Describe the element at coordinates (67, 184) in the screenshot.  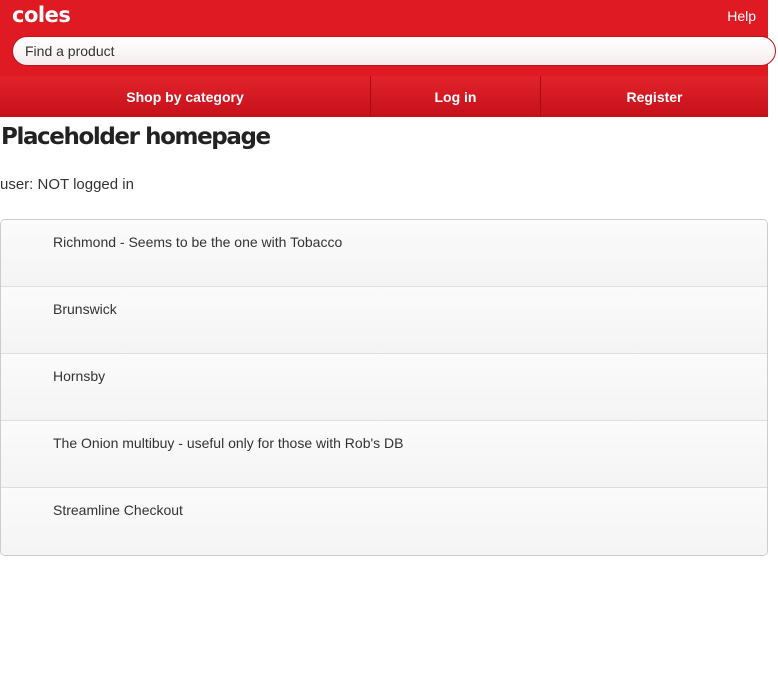
I see `user-status: user: NOT logged in` at that location.